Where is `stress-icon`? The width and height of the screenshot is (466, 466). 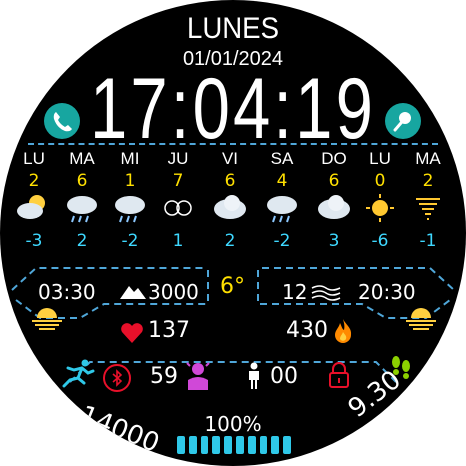
stress-icon is located at coordinates (198, 376).